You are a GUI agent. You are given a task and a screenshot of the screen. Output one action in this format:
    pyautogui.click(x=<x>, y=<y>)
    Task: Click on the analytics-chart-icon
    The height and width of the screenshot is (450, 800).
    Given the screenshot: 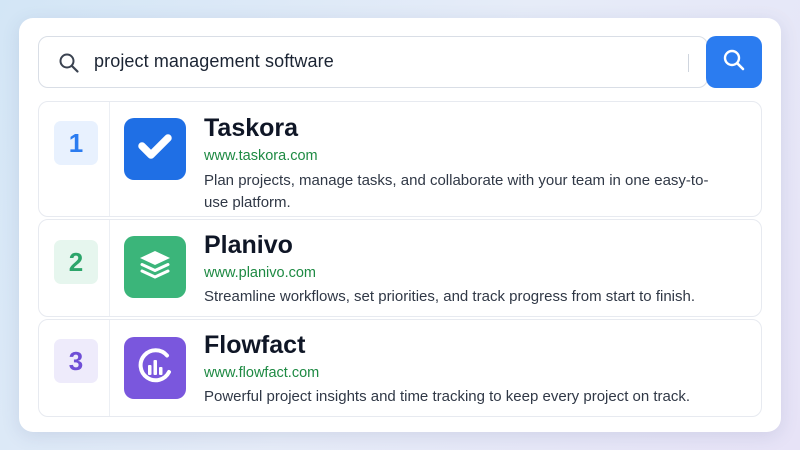 What is the action you would take?
    pyautogui.click(x=155, y=368)
    